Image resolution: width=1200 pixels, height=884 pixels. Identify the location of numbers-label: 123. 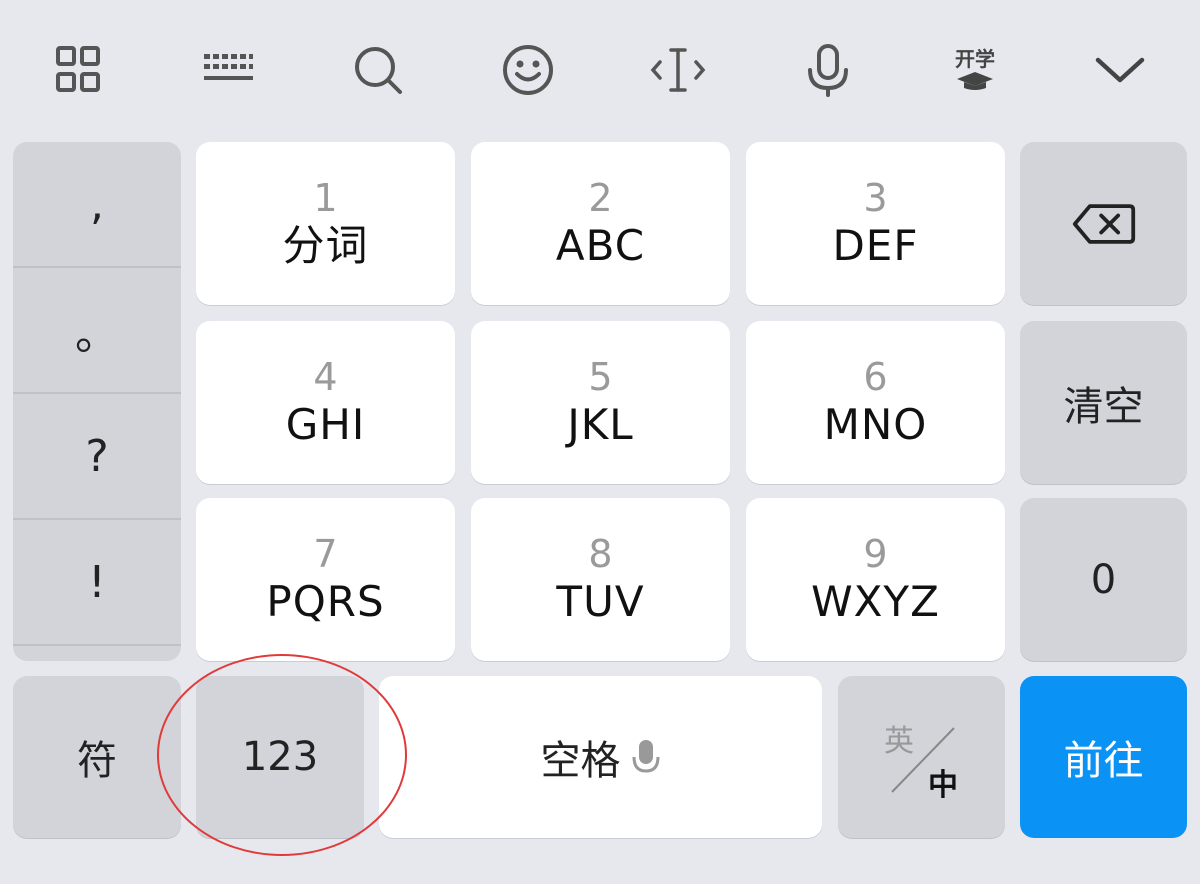
(280, 757).